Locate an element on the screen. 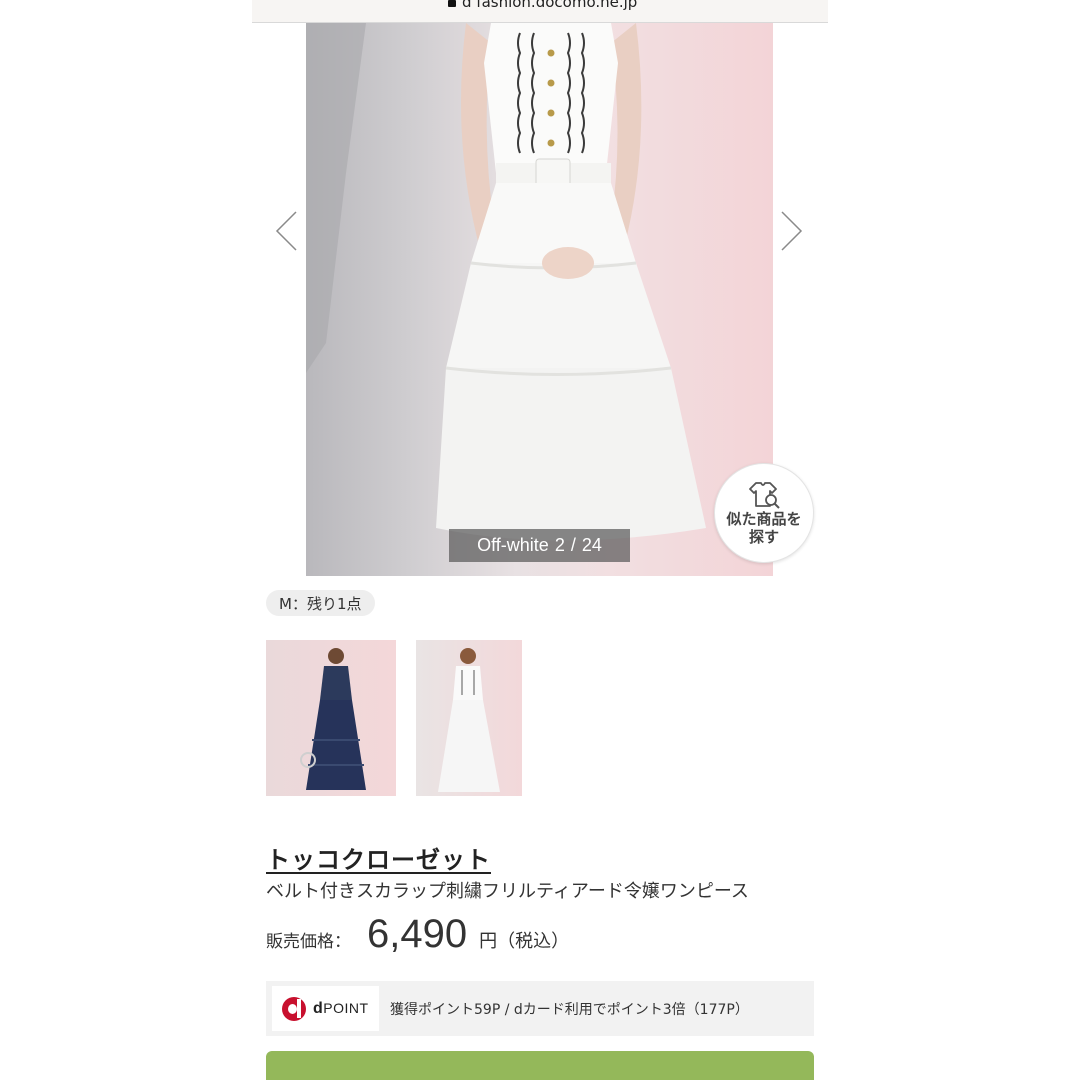 The image size is (1080, 1080). find-similar-button: 似た商品を探す is located at coordinates (764, 513).